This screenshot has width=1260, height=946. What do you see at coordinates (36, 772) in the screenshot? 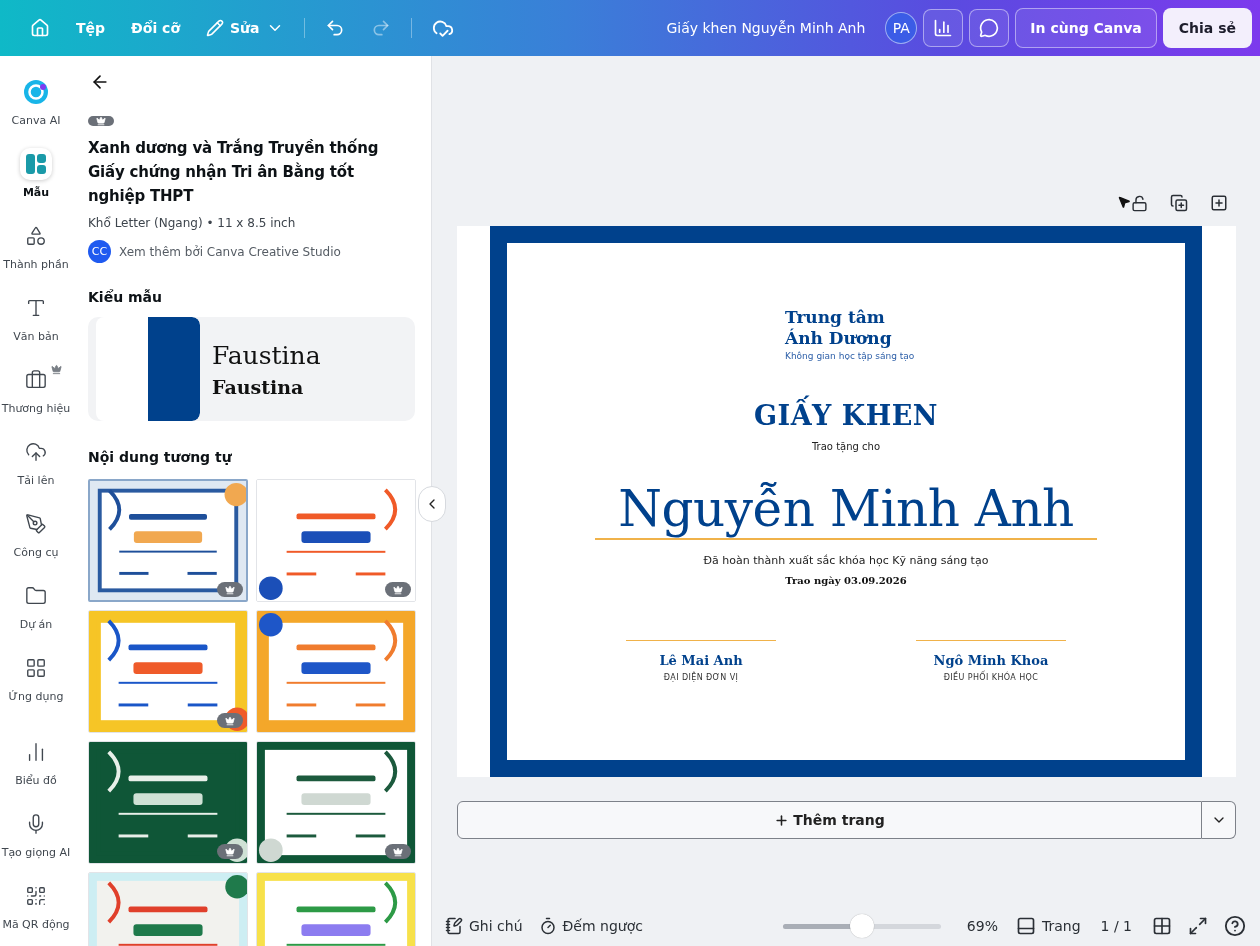
I see `sidebar-item: Biểu đồ` at bounding box center [36, 772].